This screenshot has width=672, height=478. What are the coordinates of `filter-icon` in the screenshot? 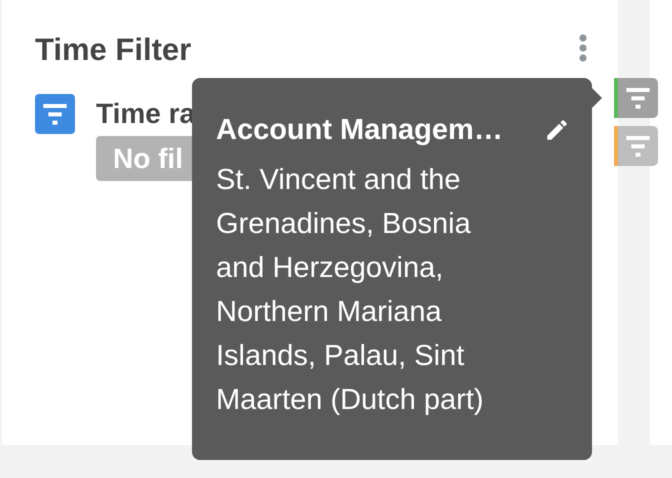 It's located at (55, 114).